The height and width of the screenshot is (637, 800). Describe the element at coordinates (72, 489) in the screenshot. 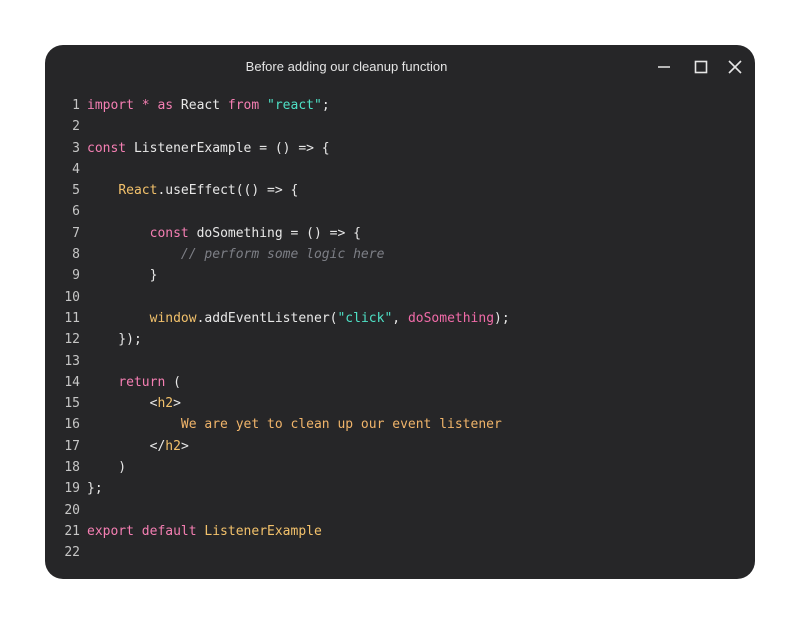

I see `line-number: 19` at that location.